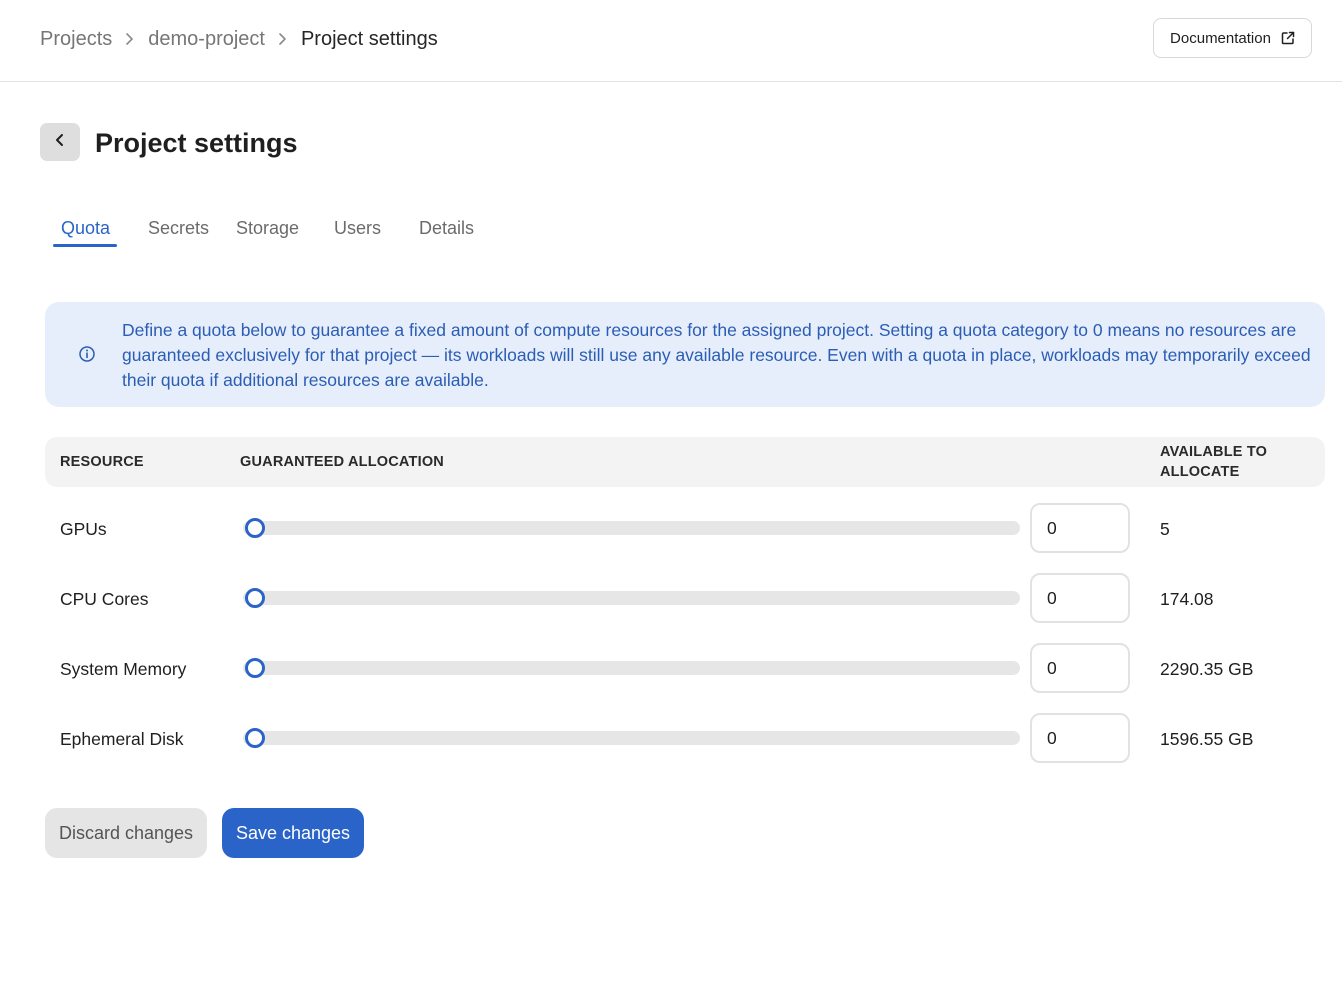 The height and width of the screenshot is (996, 1342). What do you see at coordinates (293, 833) in the screenshot?
I see `save-changes-button: Save changes` at bounding box center [293, 833].